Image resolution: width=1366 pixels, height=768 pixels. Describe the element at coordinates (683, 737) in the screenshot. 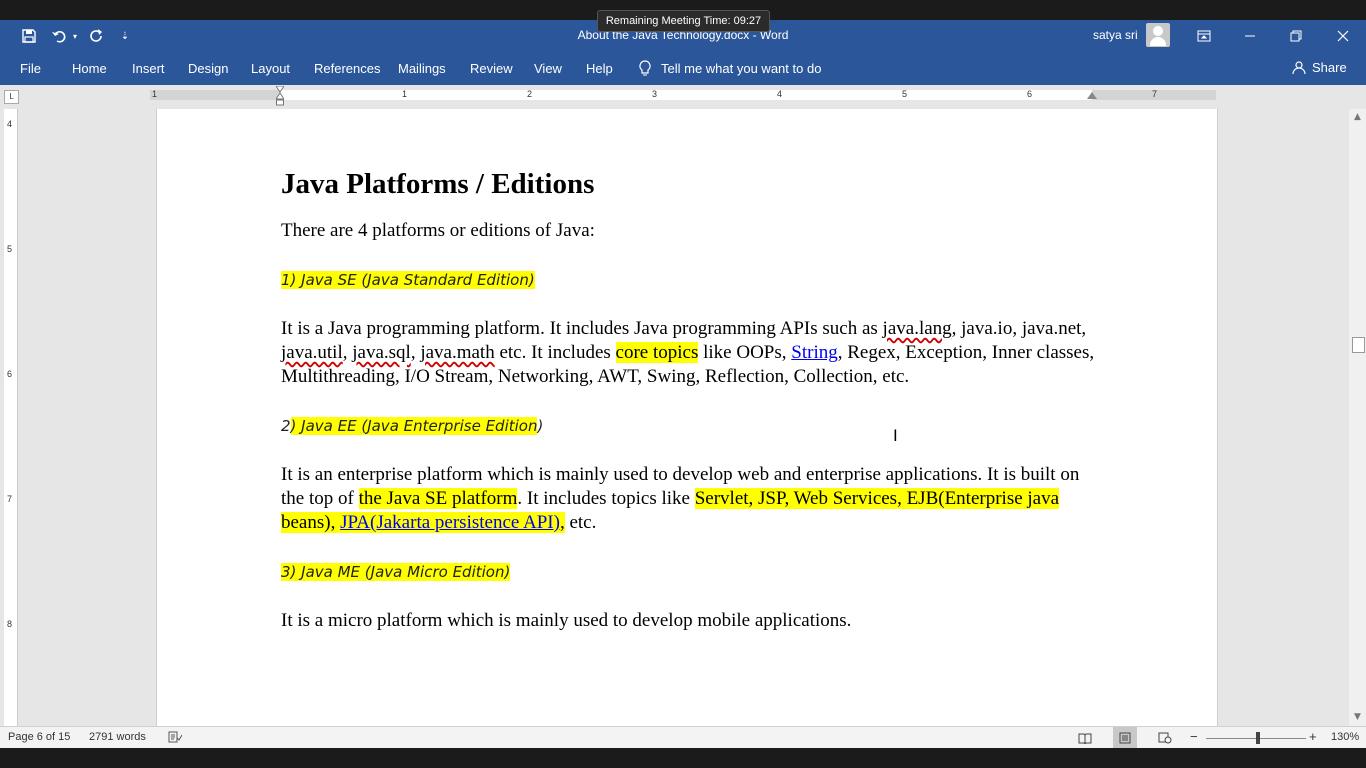

I see `status-bar: Page 6 of 15 2791 words − + 130%` at that location.